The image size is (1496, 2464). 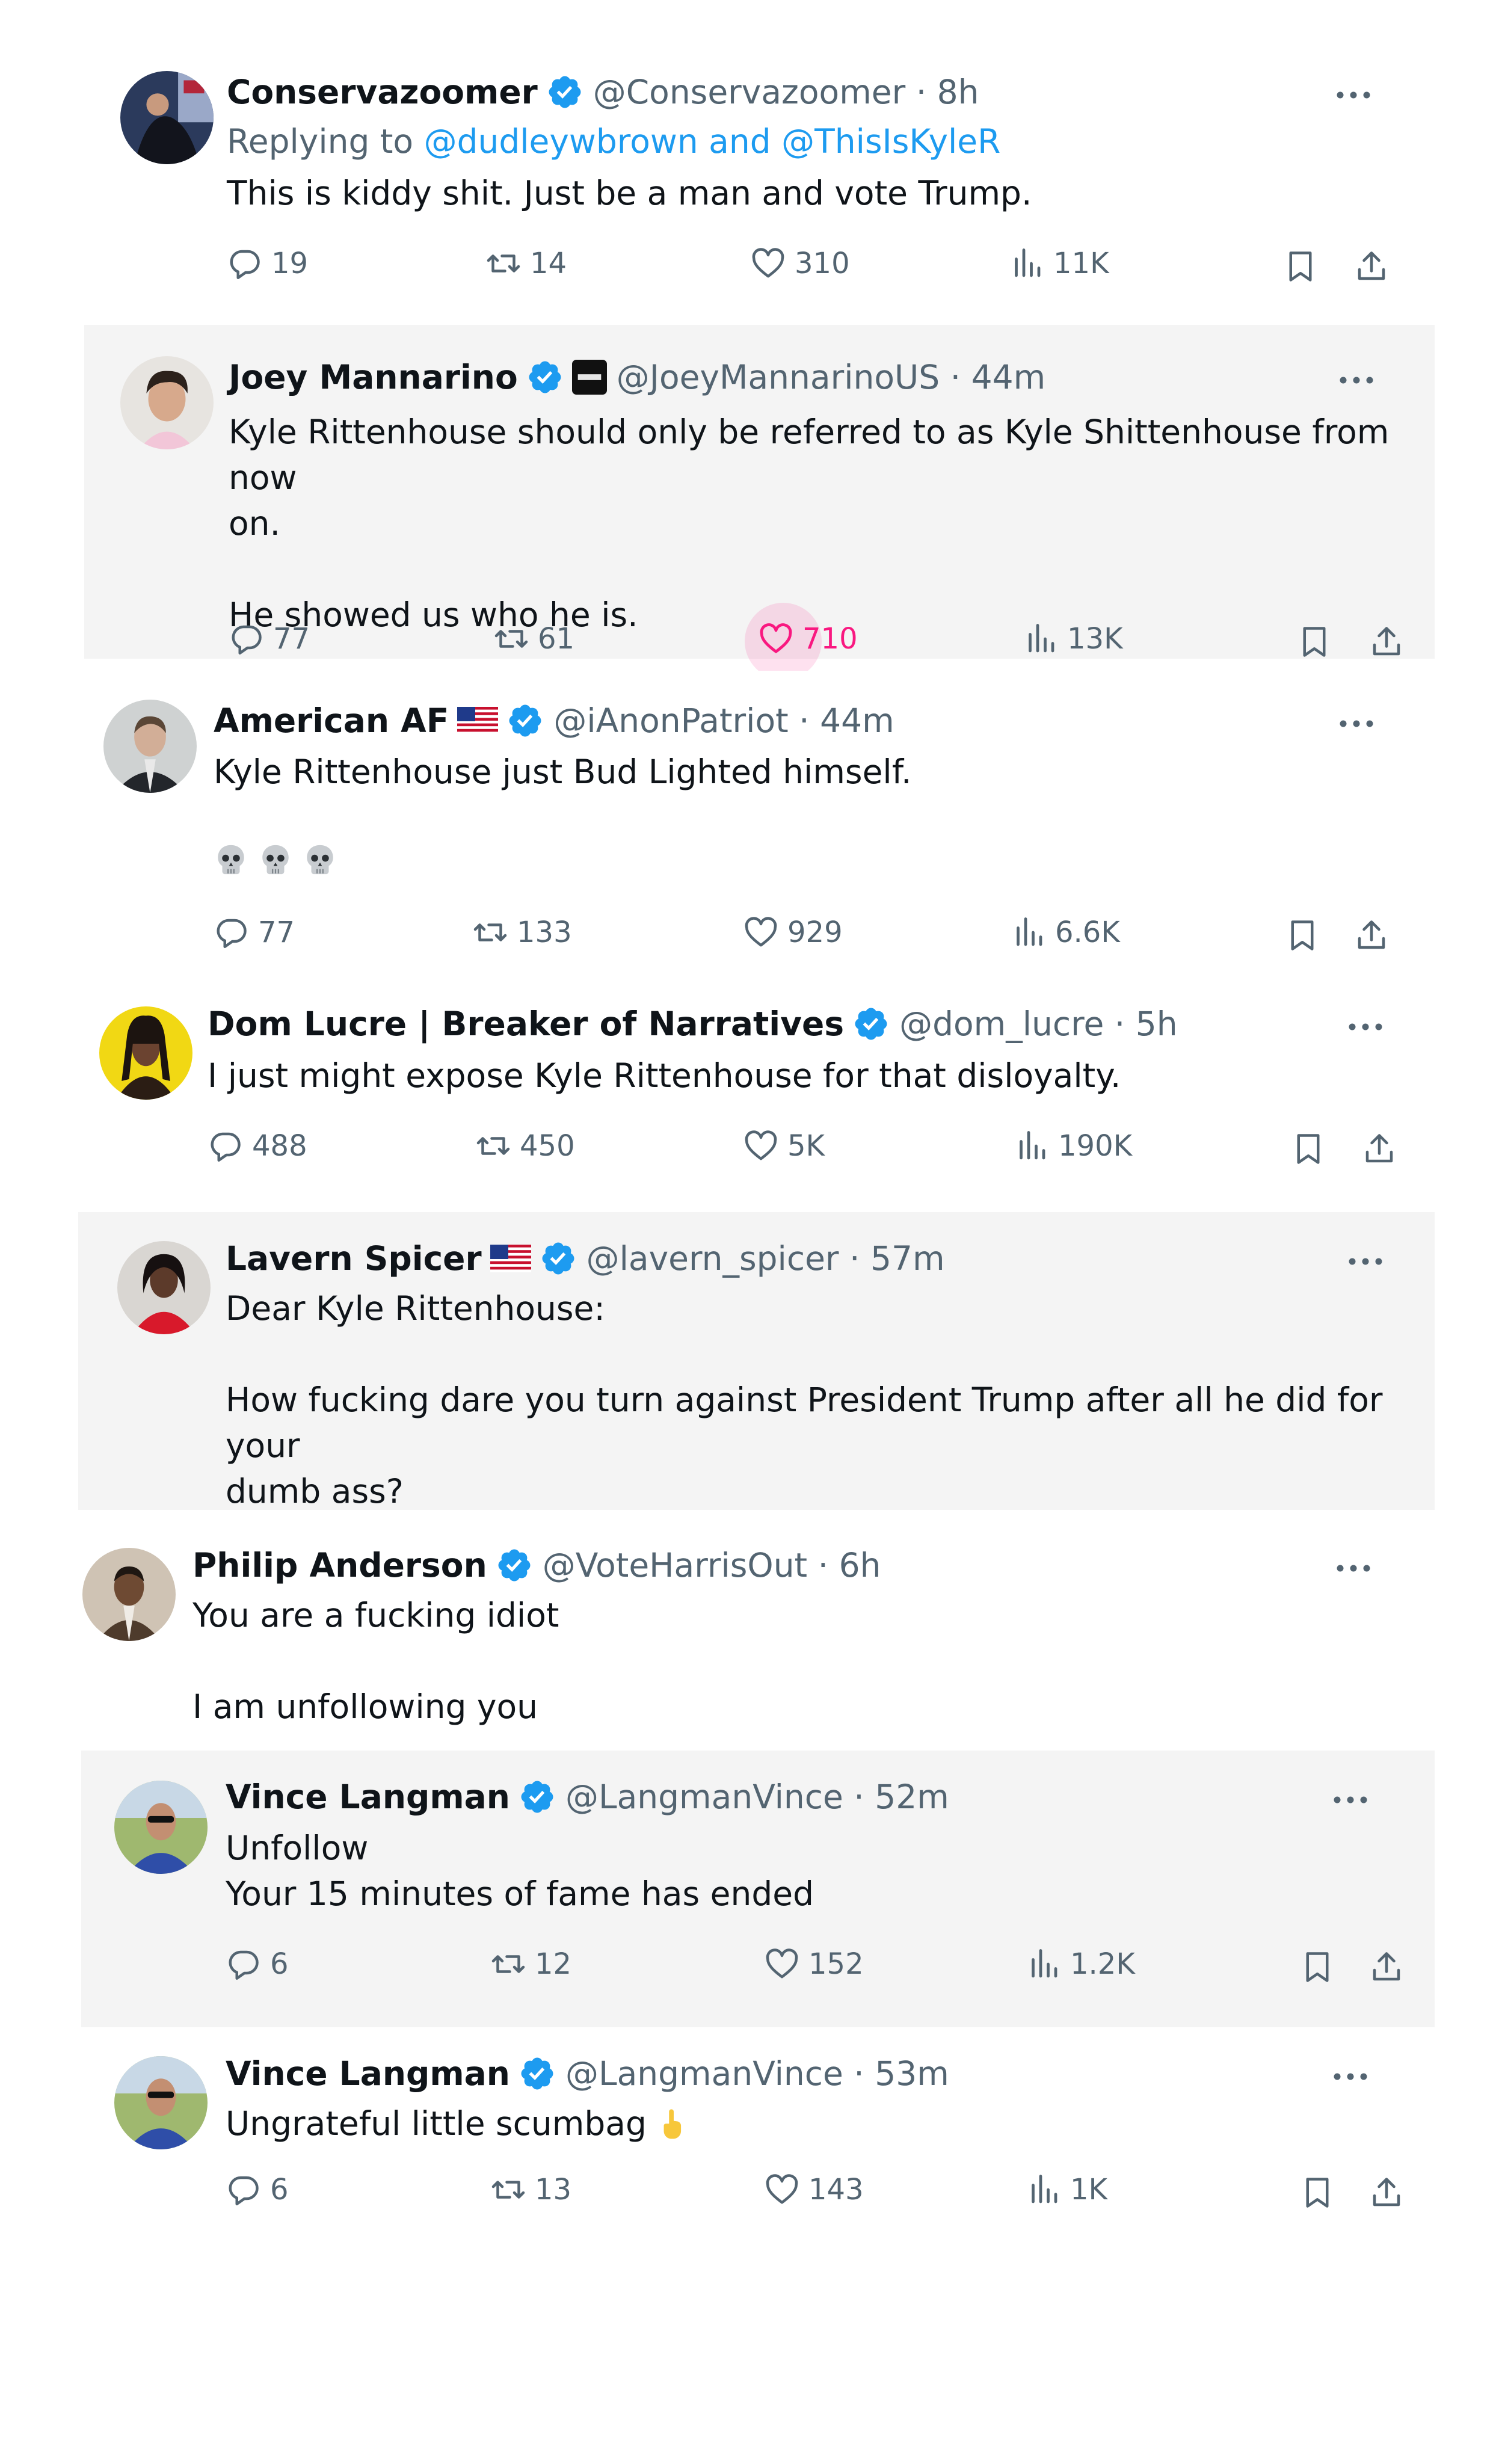 I want to click on author-name: Dom Lucre | Breaker of Narratives, so click(x=526, y=1024).